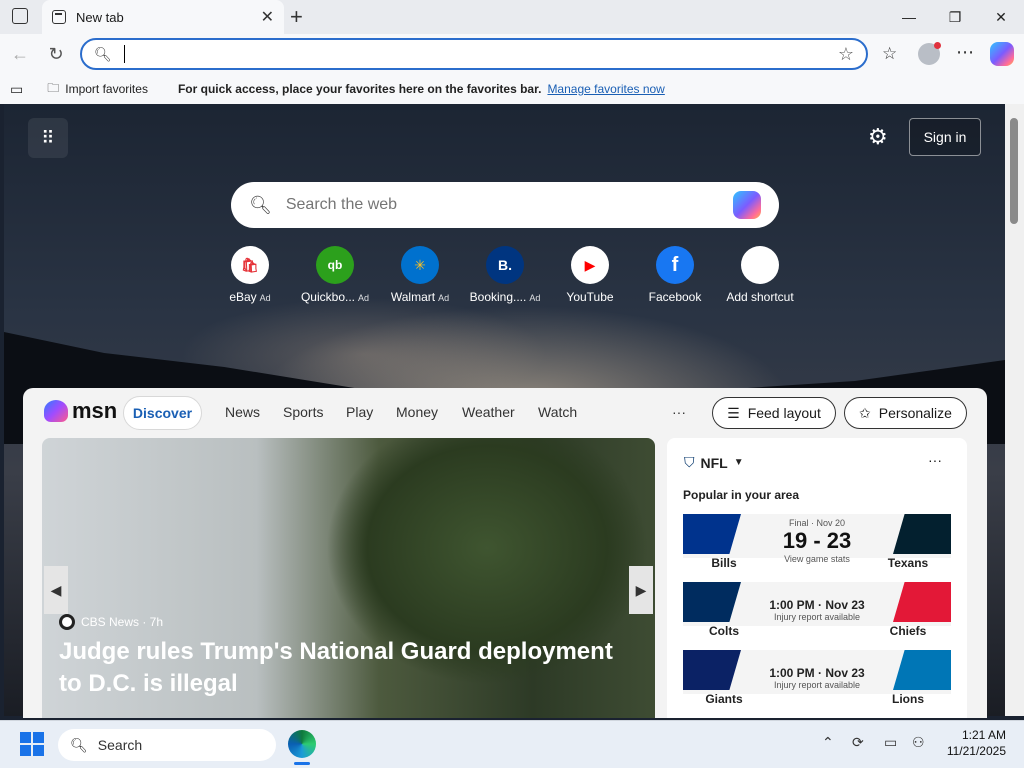  I want to click on more-tabs-button: ···, so click(679, 412).